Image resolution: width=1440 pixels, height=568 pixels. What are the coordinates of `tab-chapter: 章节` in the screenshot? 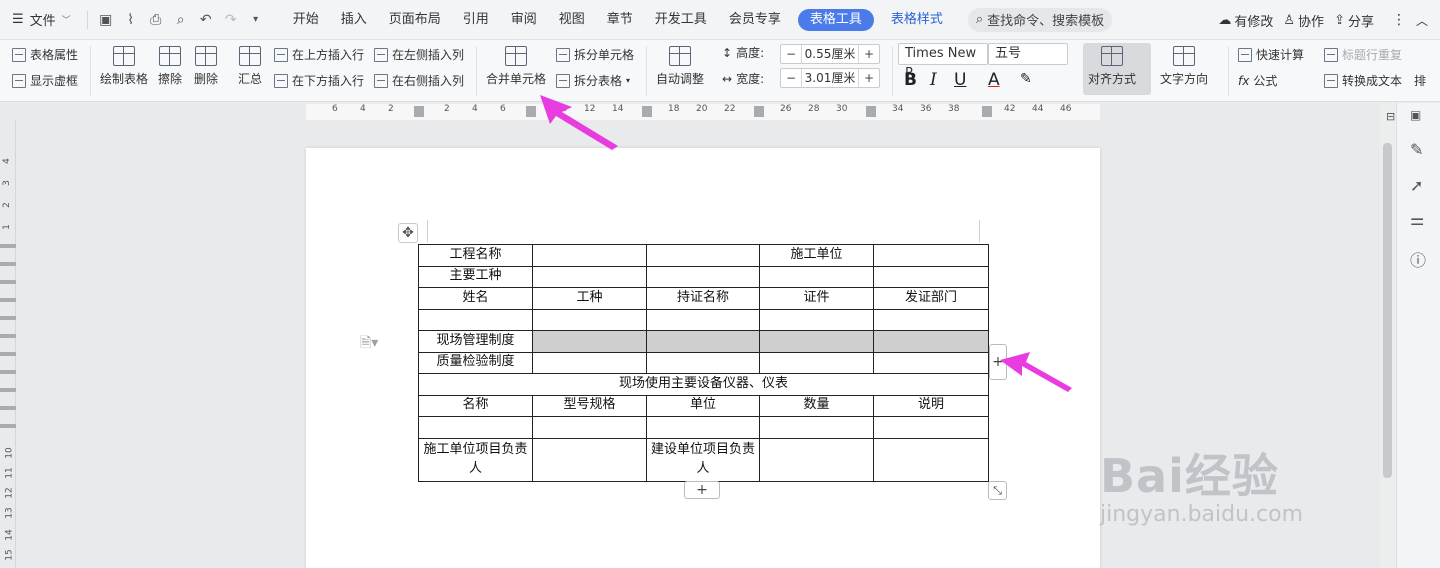 It's located at (620, 20).